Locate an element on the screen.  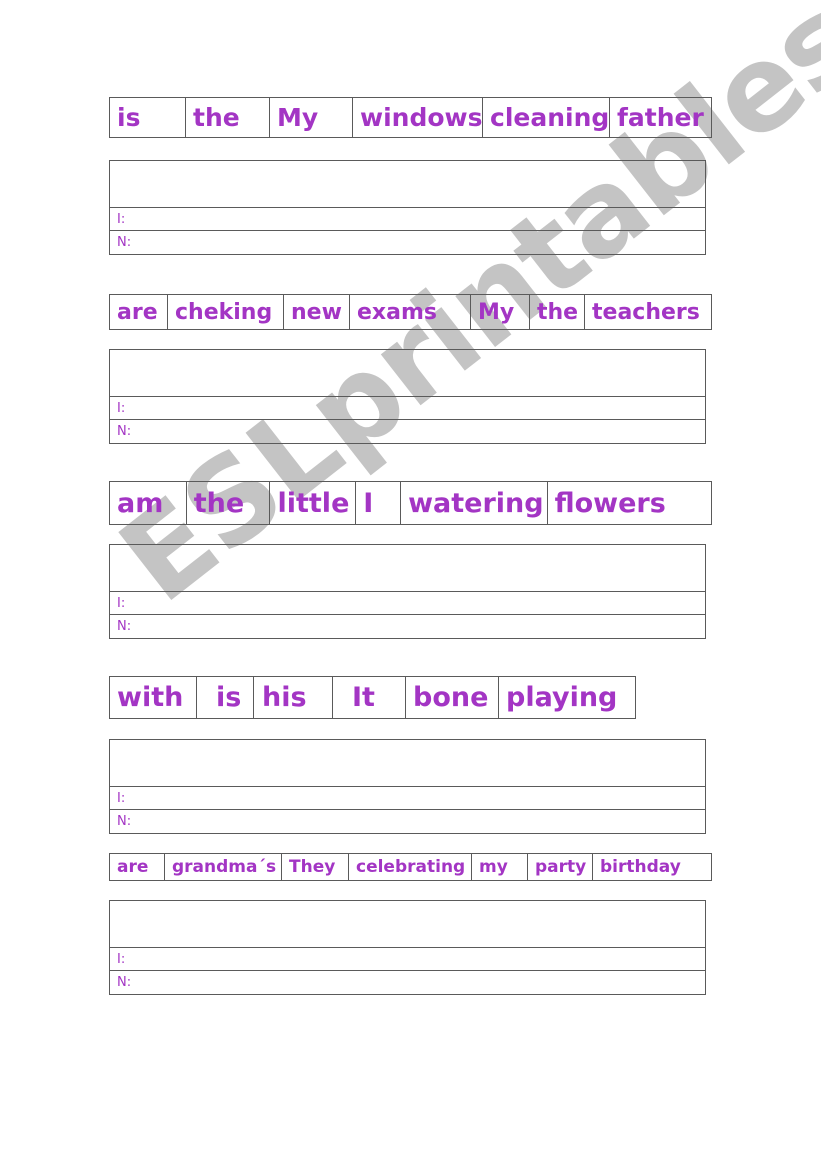
word-tile: my is located at coordinates (500, 867).